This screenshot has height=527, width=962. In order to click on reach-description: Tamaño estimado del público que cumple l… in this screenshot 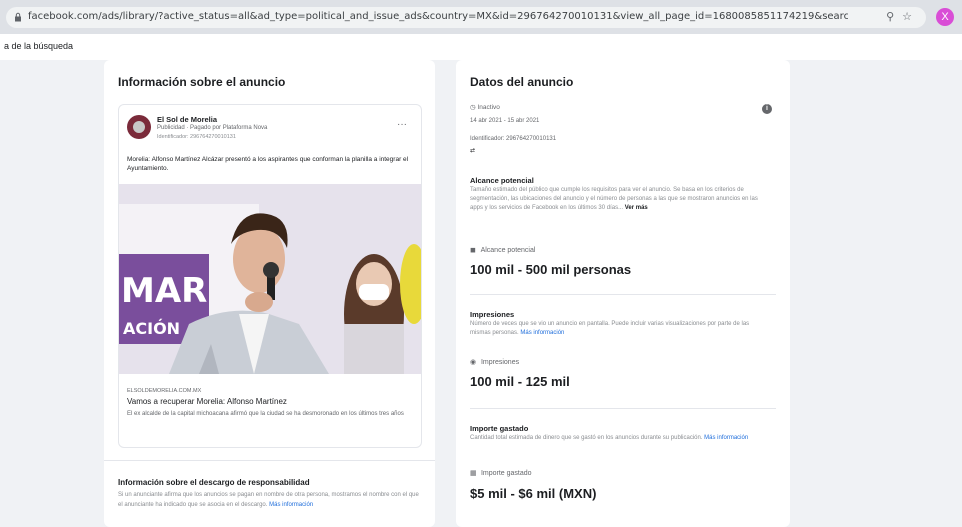, I will do `click(619, 199)`.